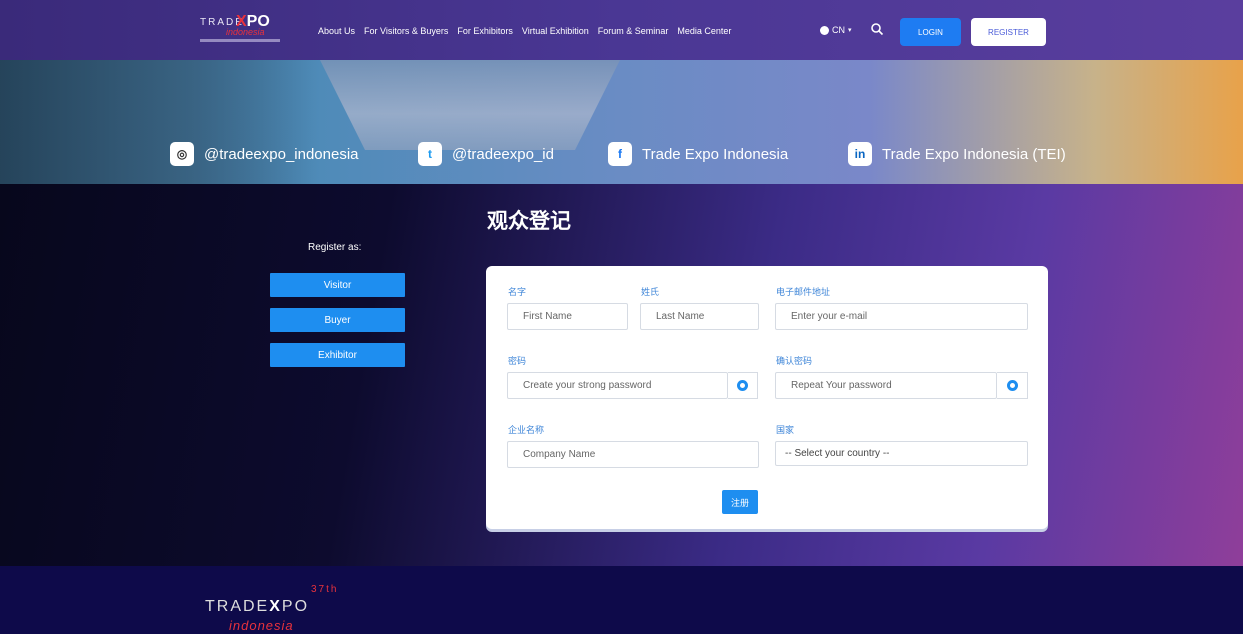  Describe the element at coordinates (336, 31) in the screenshot. I see `menu-about-us: About Us` at that location.